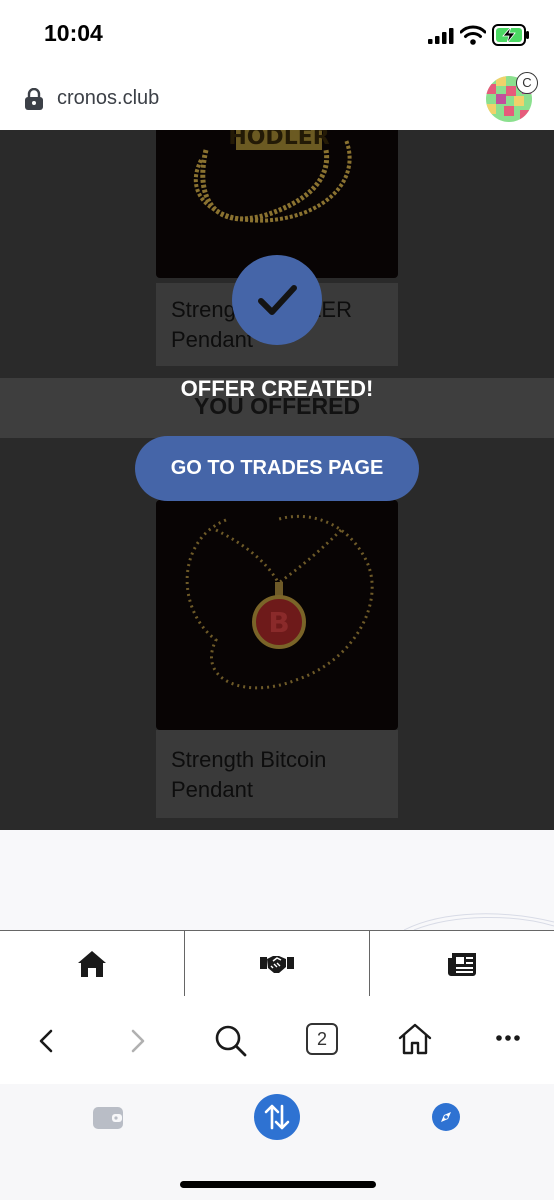  I want to click on browser-home-icon, so click(415, 1039).